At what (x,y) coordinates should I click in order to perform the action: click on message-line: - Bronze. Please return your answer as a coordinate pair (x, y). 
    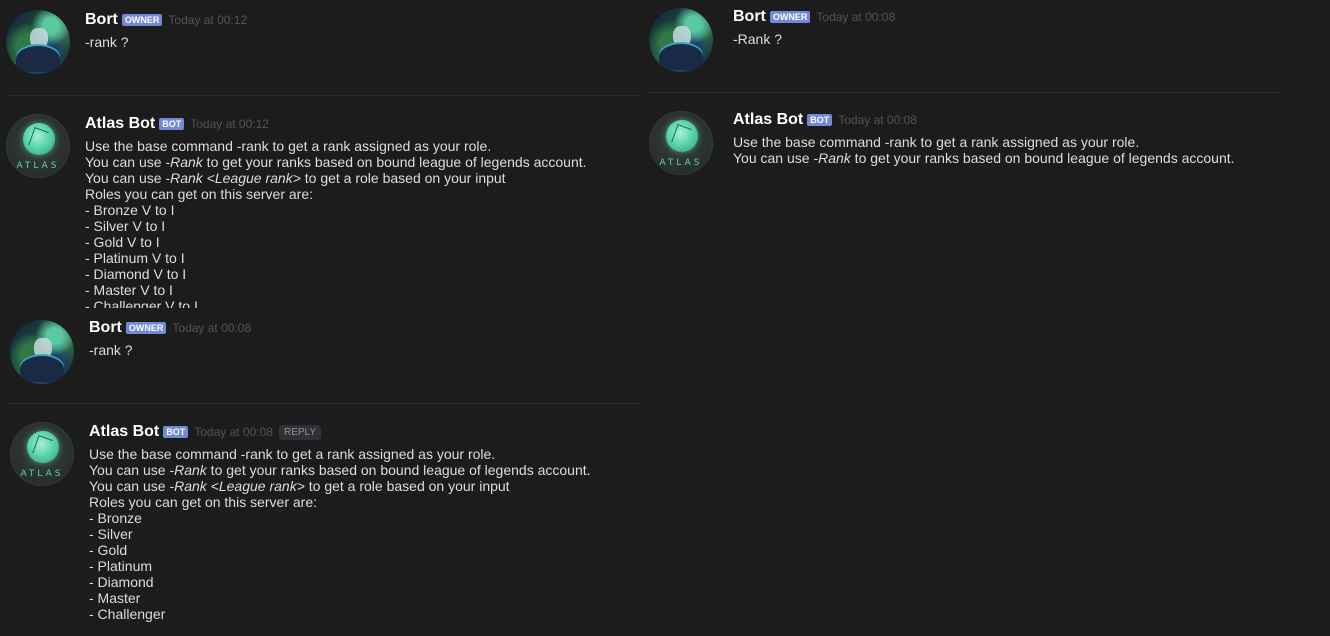
    Looking at the image, I should click on (340, 518).